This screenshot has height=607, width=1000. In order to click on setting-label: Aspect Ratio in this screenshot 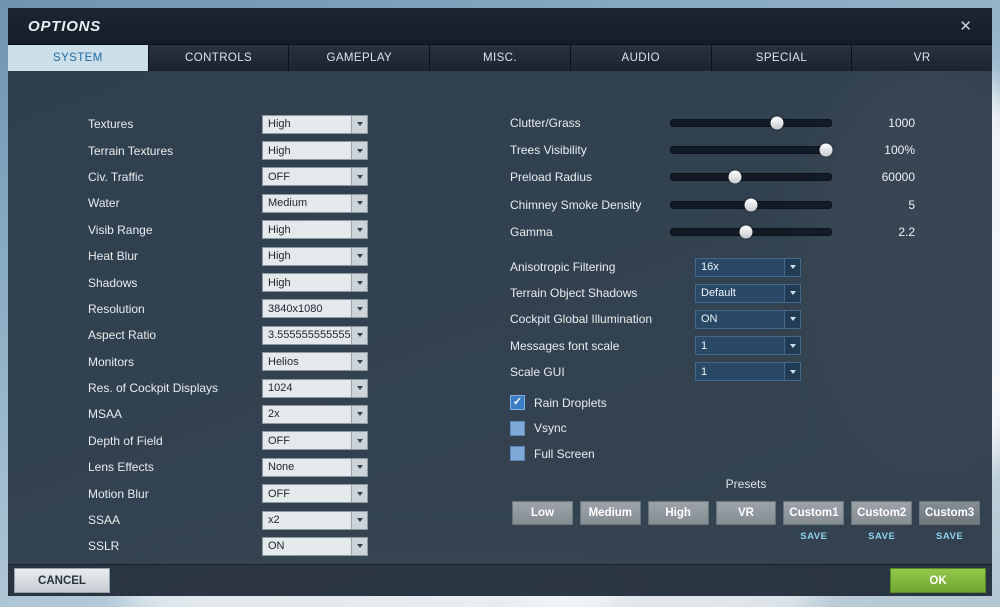, I will do `click(122, 335)`.